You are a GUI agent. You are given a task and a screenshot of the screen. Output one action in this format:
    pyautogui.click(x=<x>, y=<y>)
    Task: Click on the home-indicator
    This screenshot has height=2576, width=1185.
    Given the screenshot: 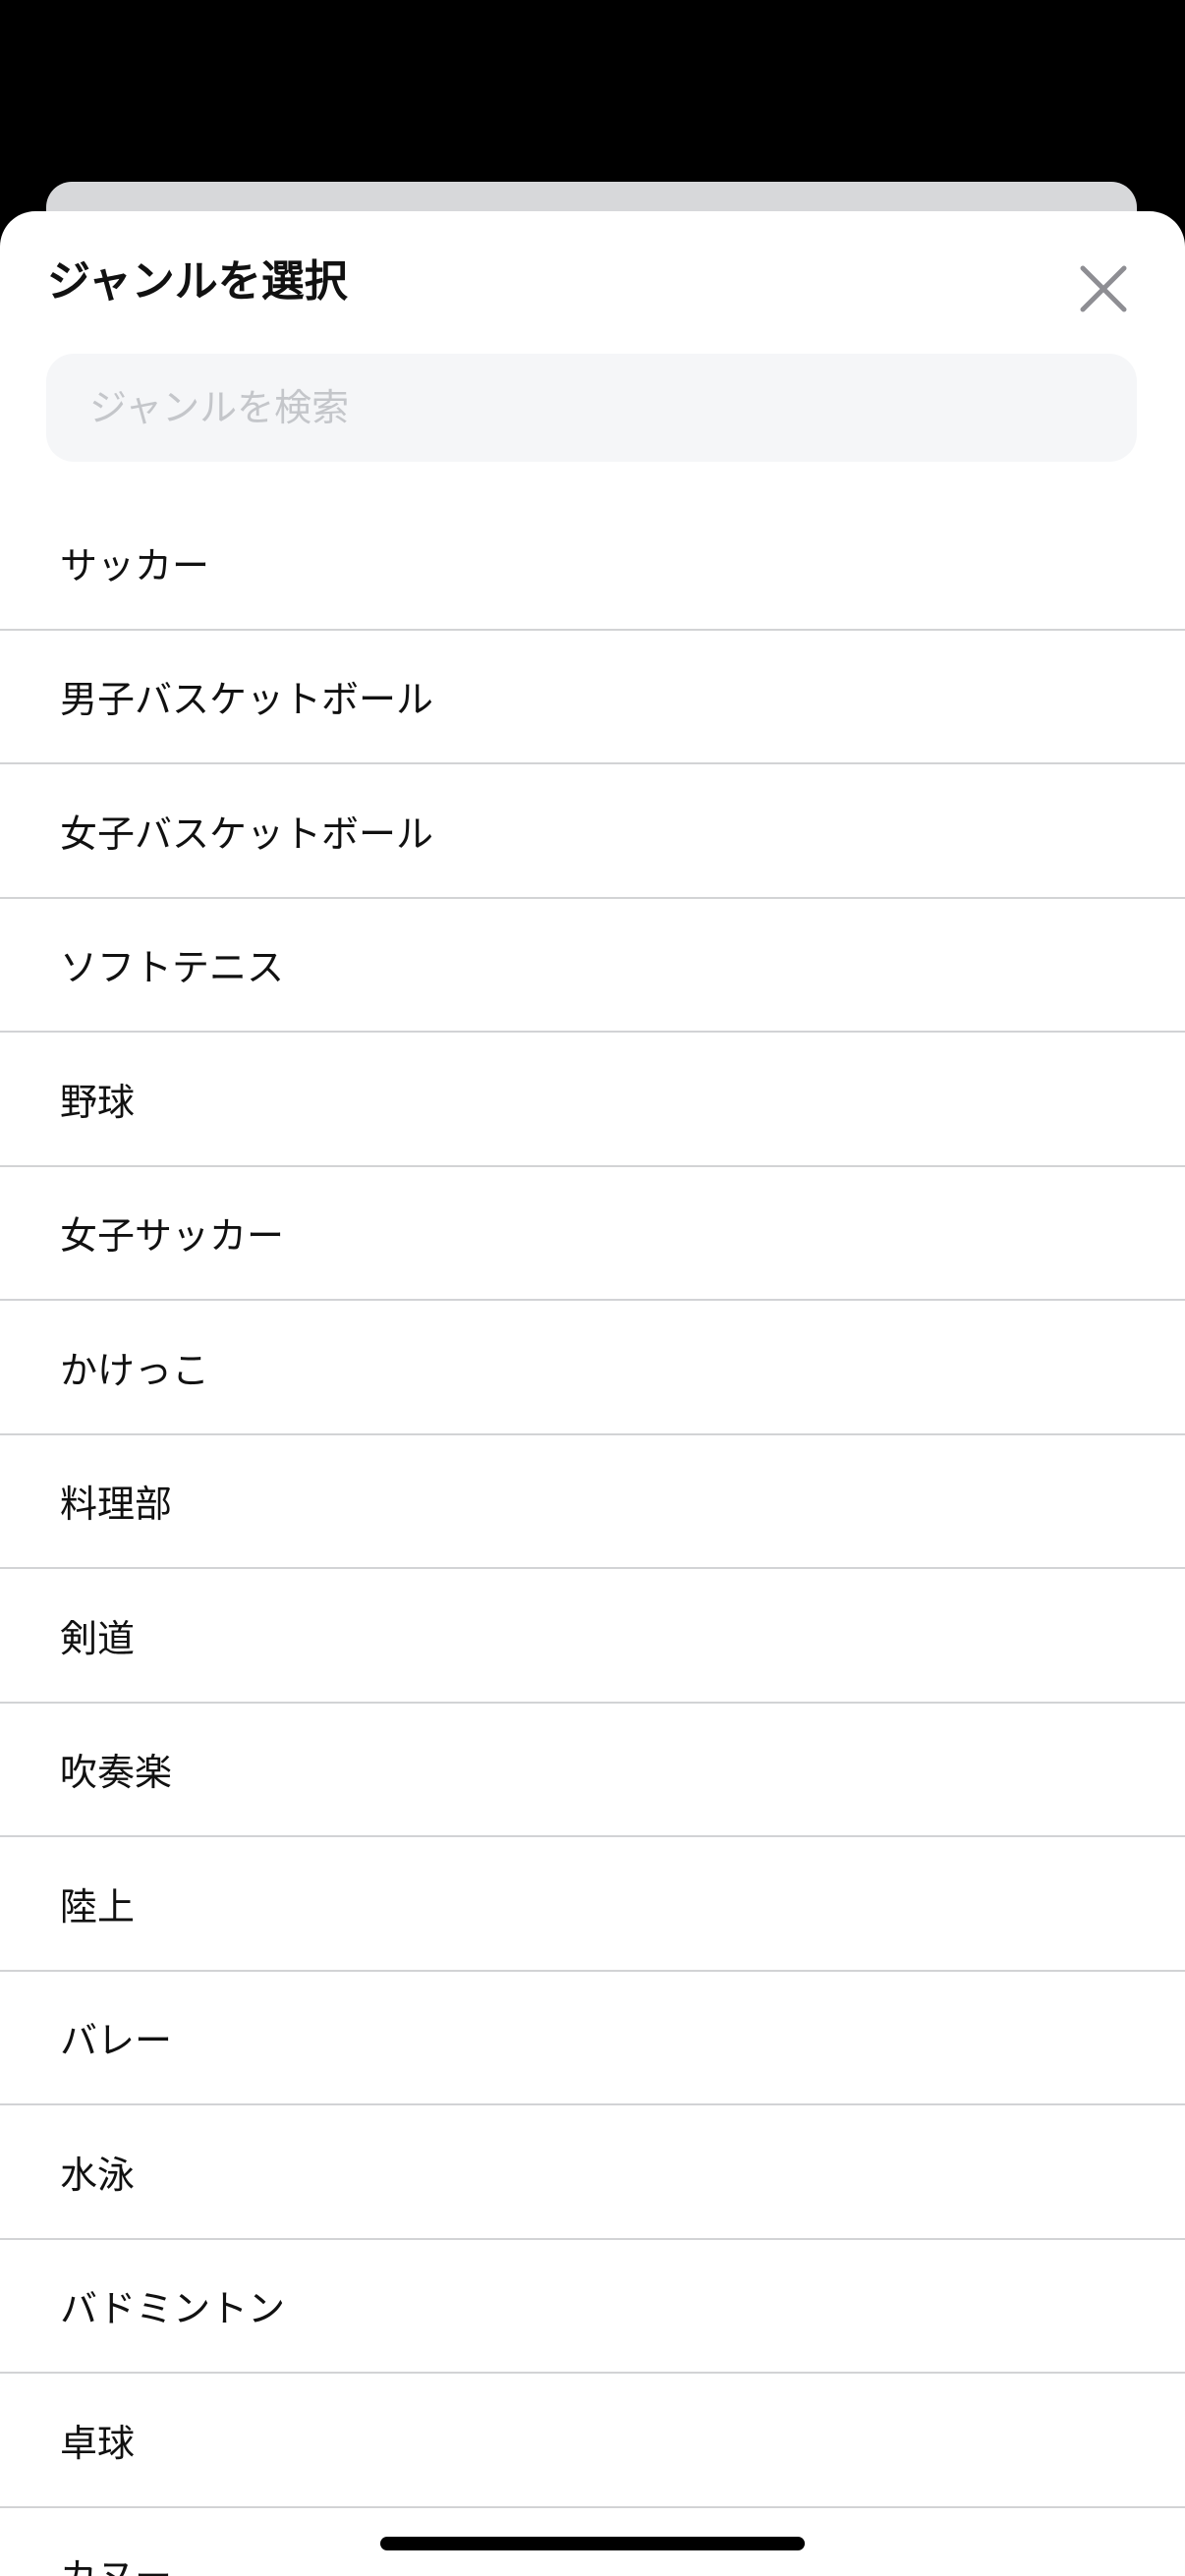 What is the action you would take?
    pyautogui.click(x=592, y=2543)
    